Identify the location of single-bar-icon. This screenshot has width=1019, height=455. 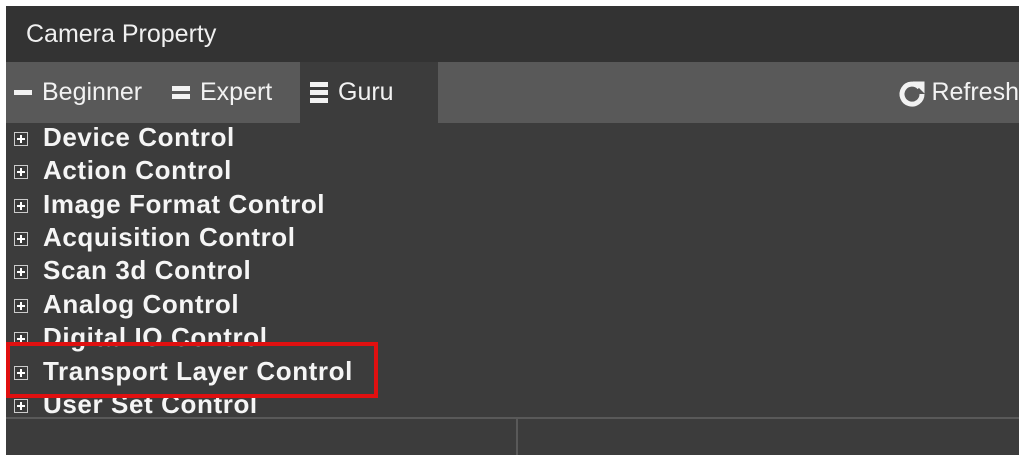
(23, 93).